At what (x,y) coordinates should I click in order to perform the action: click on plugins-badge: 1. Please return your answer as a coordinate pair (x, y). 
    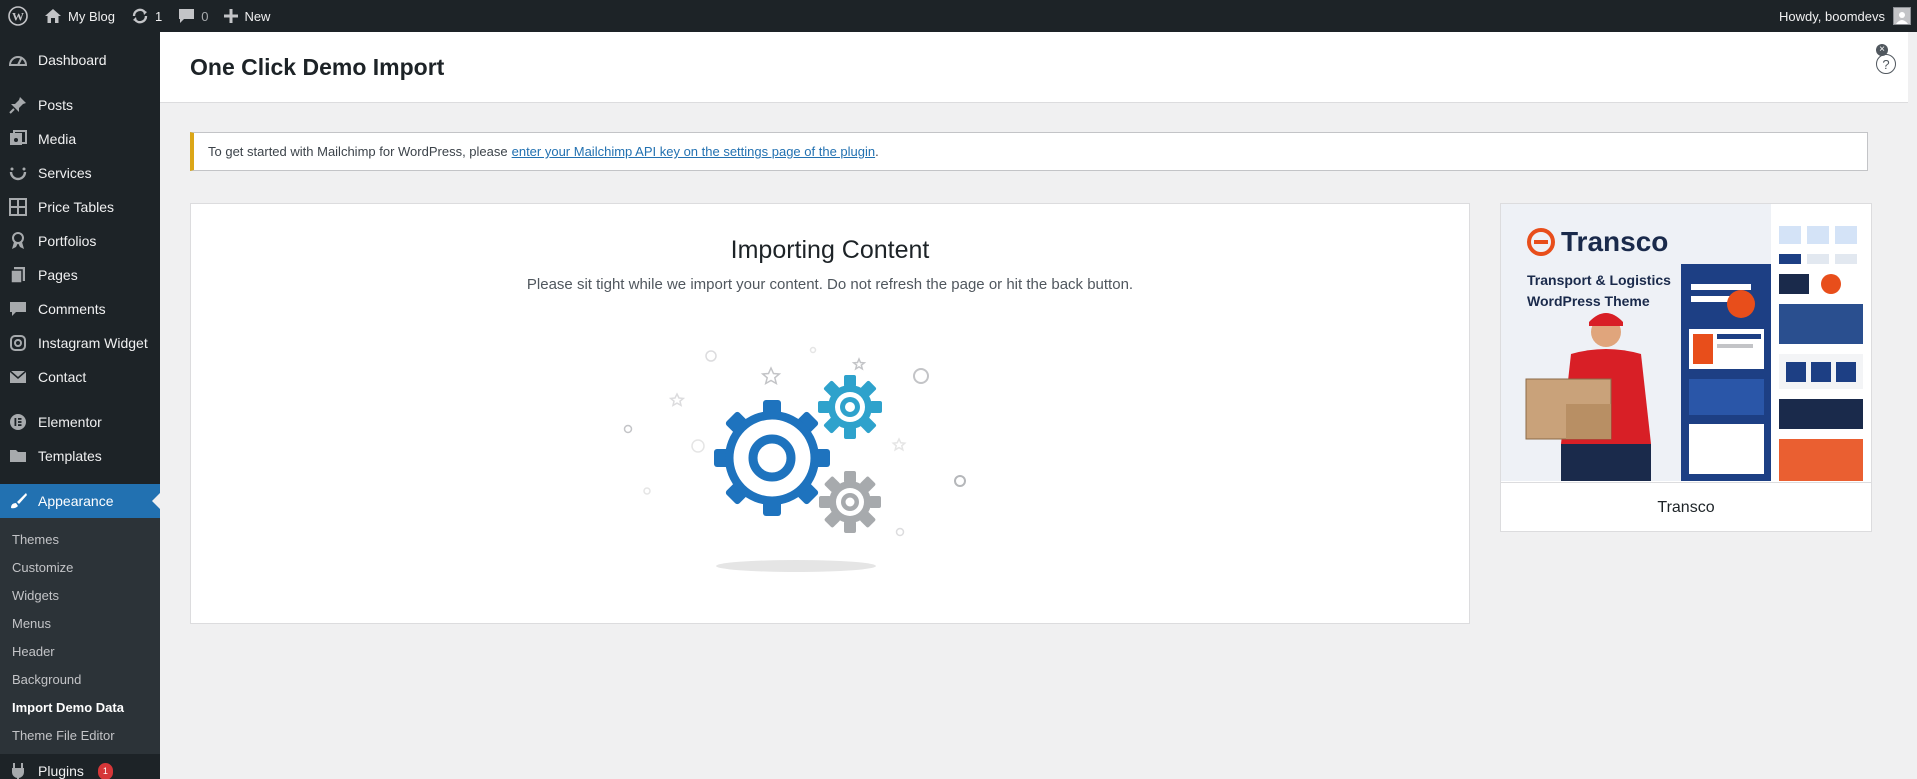
    Looking at the image, I should click on (105, 770).